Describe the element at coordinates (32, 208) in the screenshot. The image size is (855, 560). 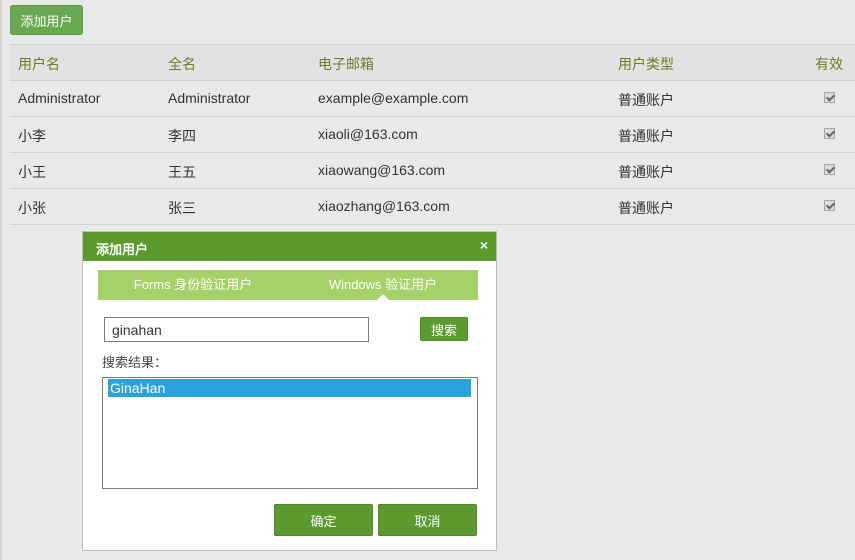
I see `cell-username: 小张` at that location.